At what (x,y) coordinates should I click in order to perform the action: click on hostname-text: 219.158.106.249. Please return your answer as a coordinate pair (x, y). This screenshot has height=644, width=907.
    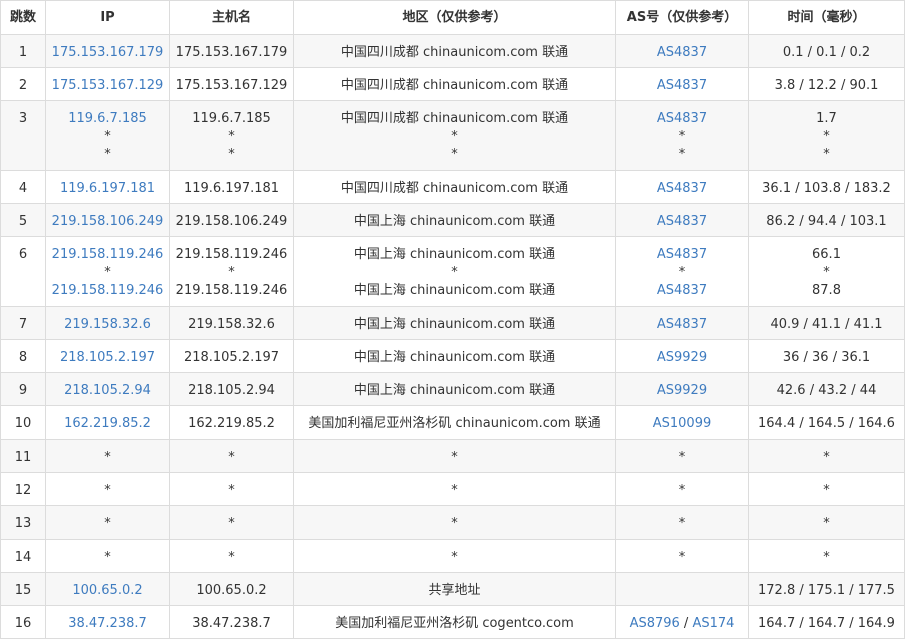
    Looking at the image, I should click on (231, 221).